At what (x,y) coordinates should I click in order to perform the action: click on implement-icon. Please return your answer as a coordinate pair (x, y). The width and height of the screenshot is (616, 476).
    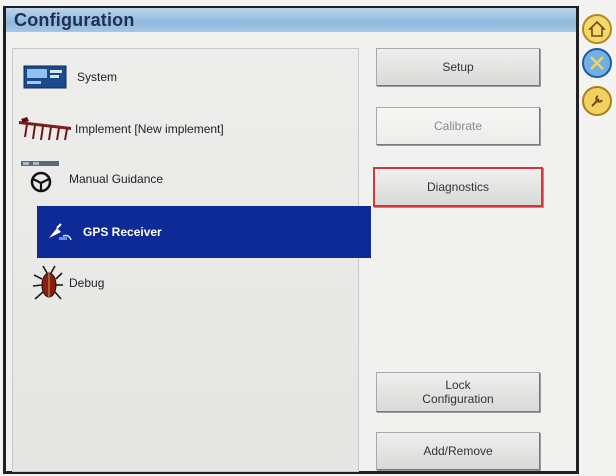
    Looking at the image, I should click on (45, 129).